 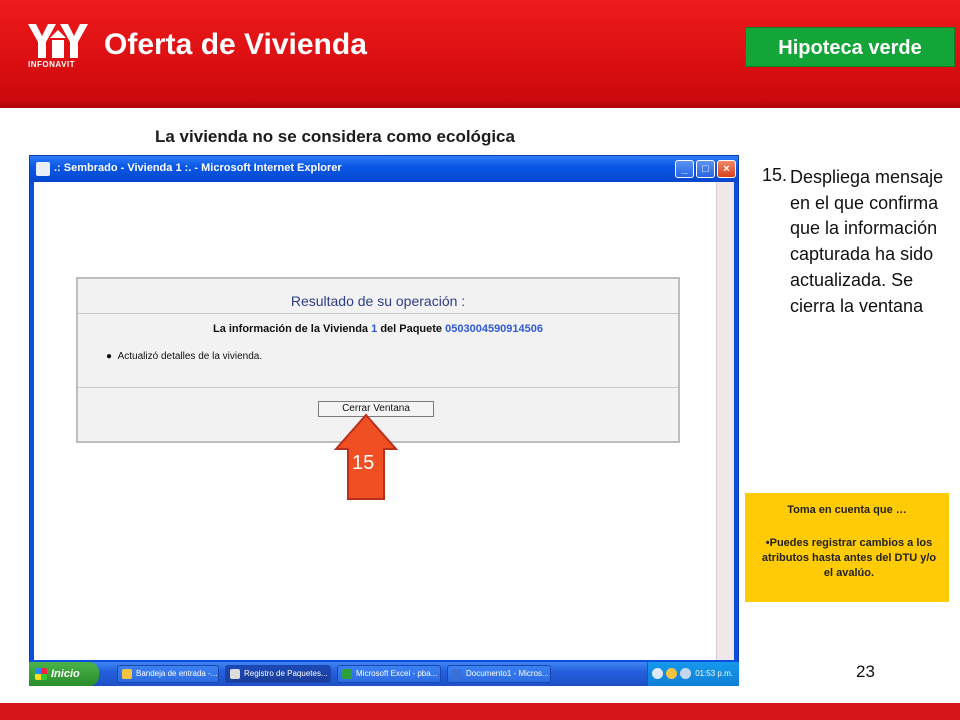 I want to click on outlook-icon, so click(x=127, y=674).